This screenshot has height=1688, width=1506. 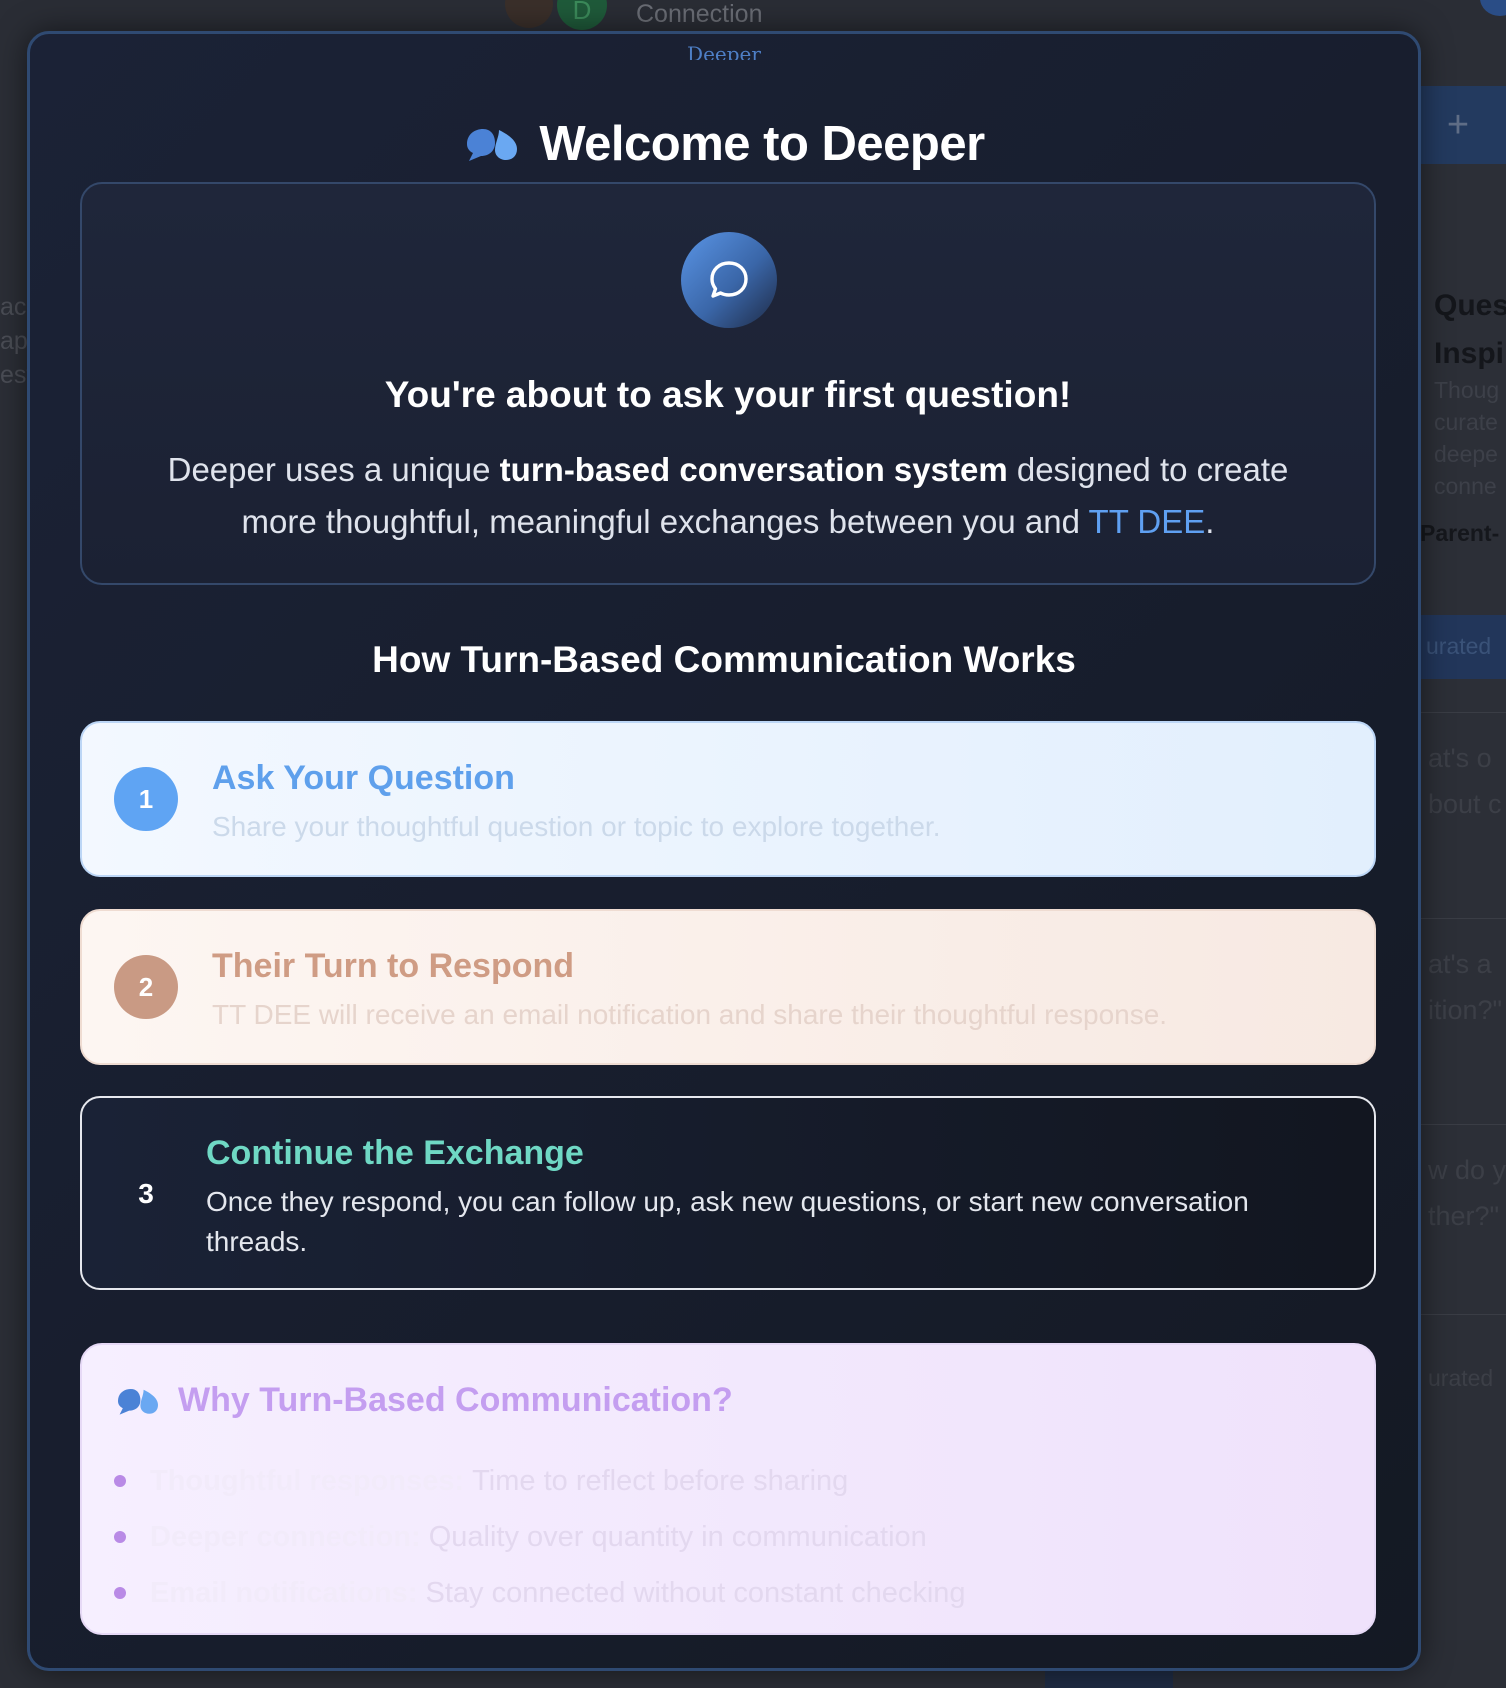 What do you see at coordinates (728, 394) in the screenshot?
I see `intro-heading: You're about to ask your first question!` at bounding box center [728, 394].